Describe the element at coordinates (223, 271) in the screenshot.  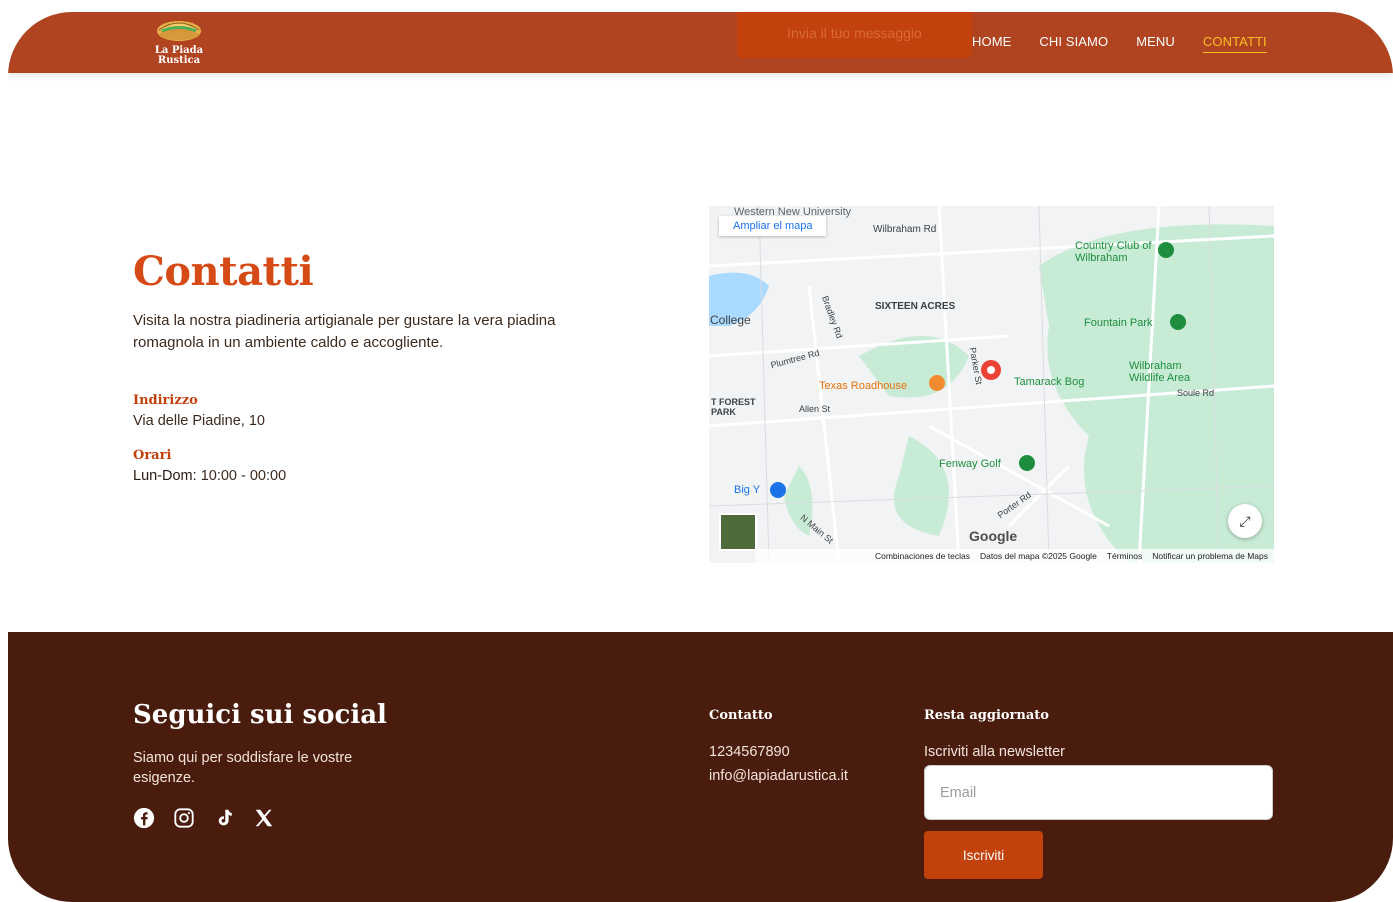
I see `page-title: Contatti` at that location.